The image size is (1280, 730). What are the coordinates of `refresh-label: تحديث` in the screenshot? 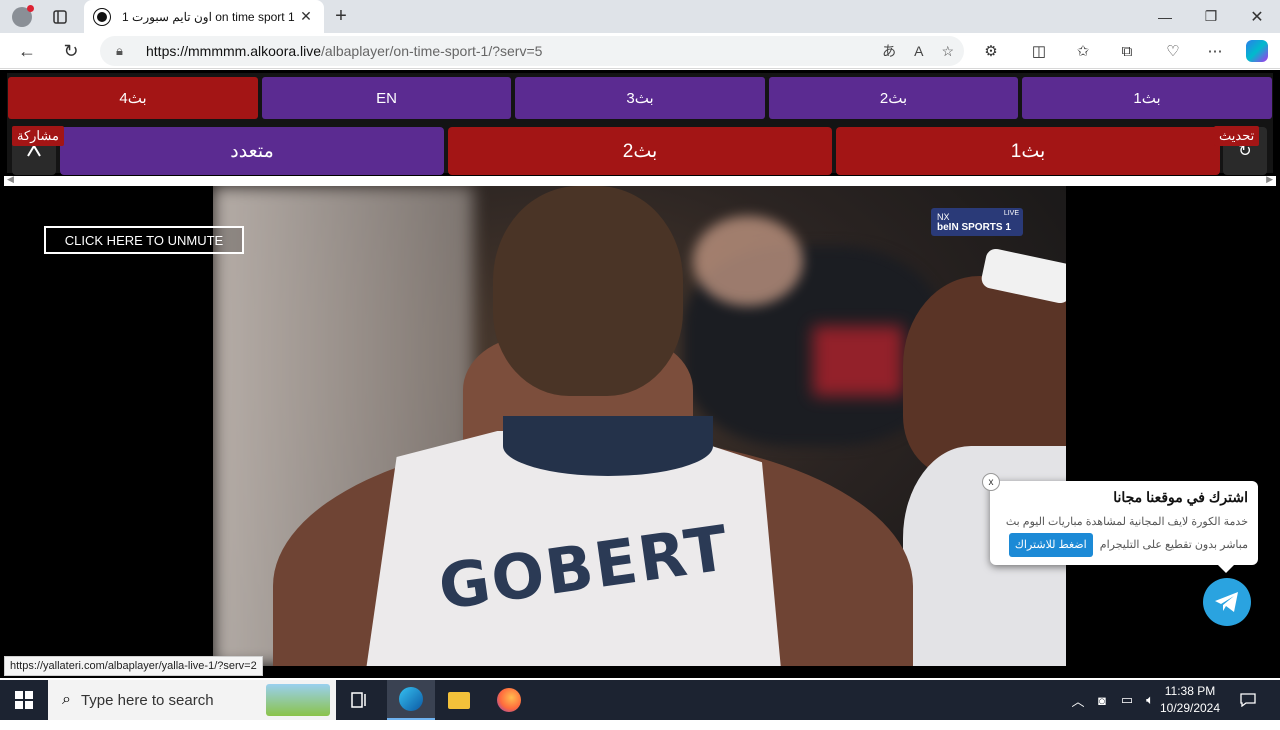 It's located at (1237, 136).